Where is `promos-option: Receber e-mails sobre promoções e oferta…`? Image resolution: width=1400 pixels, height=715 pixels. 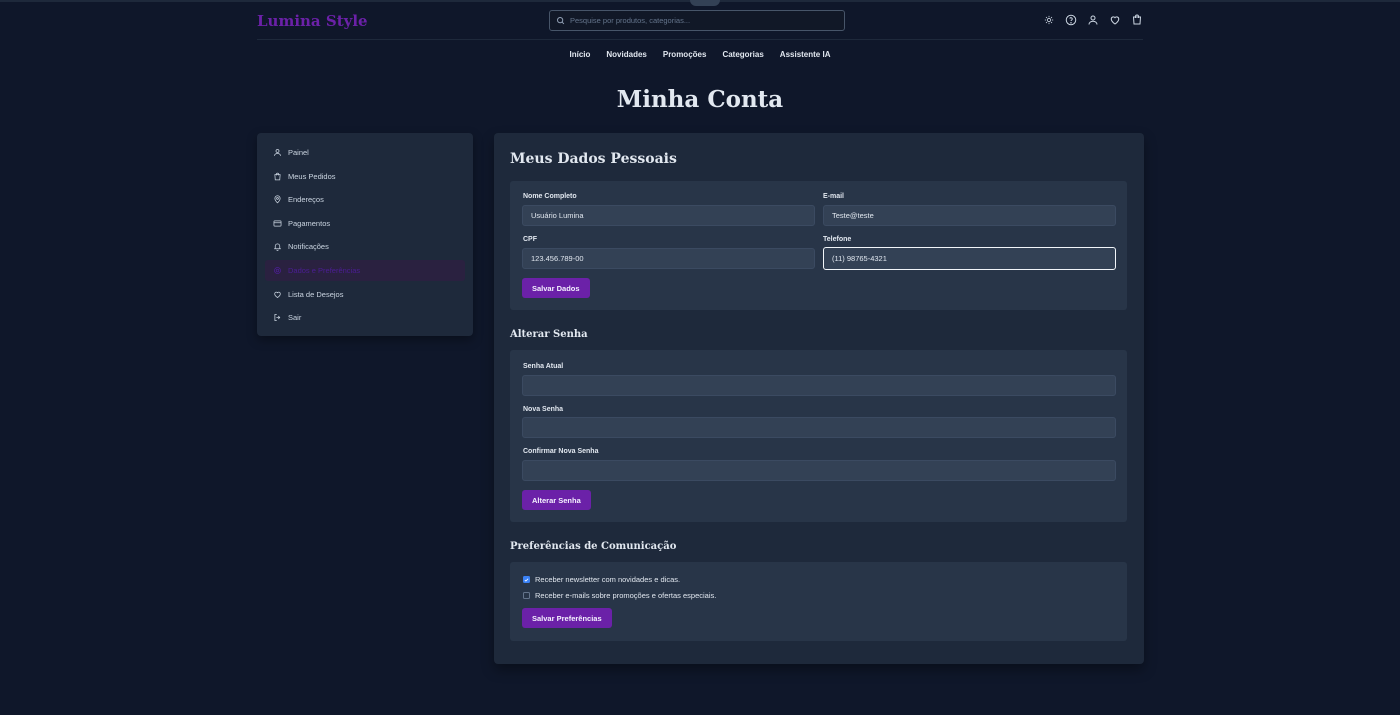
promos-option: Receber e-mails sobre promoções e oferta… is located at coordinates (619, 595).